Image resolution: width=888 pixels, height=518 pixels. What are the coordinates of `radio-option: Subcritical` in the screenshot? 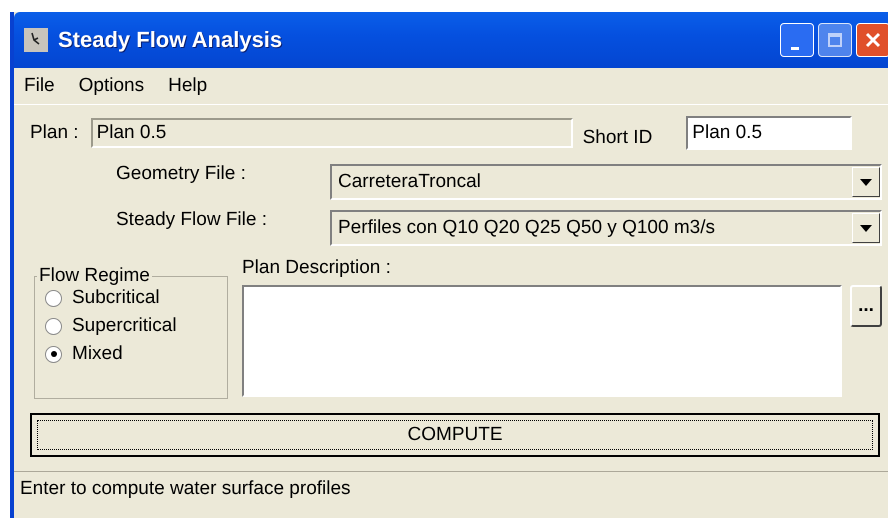 It's located at (136, 298).